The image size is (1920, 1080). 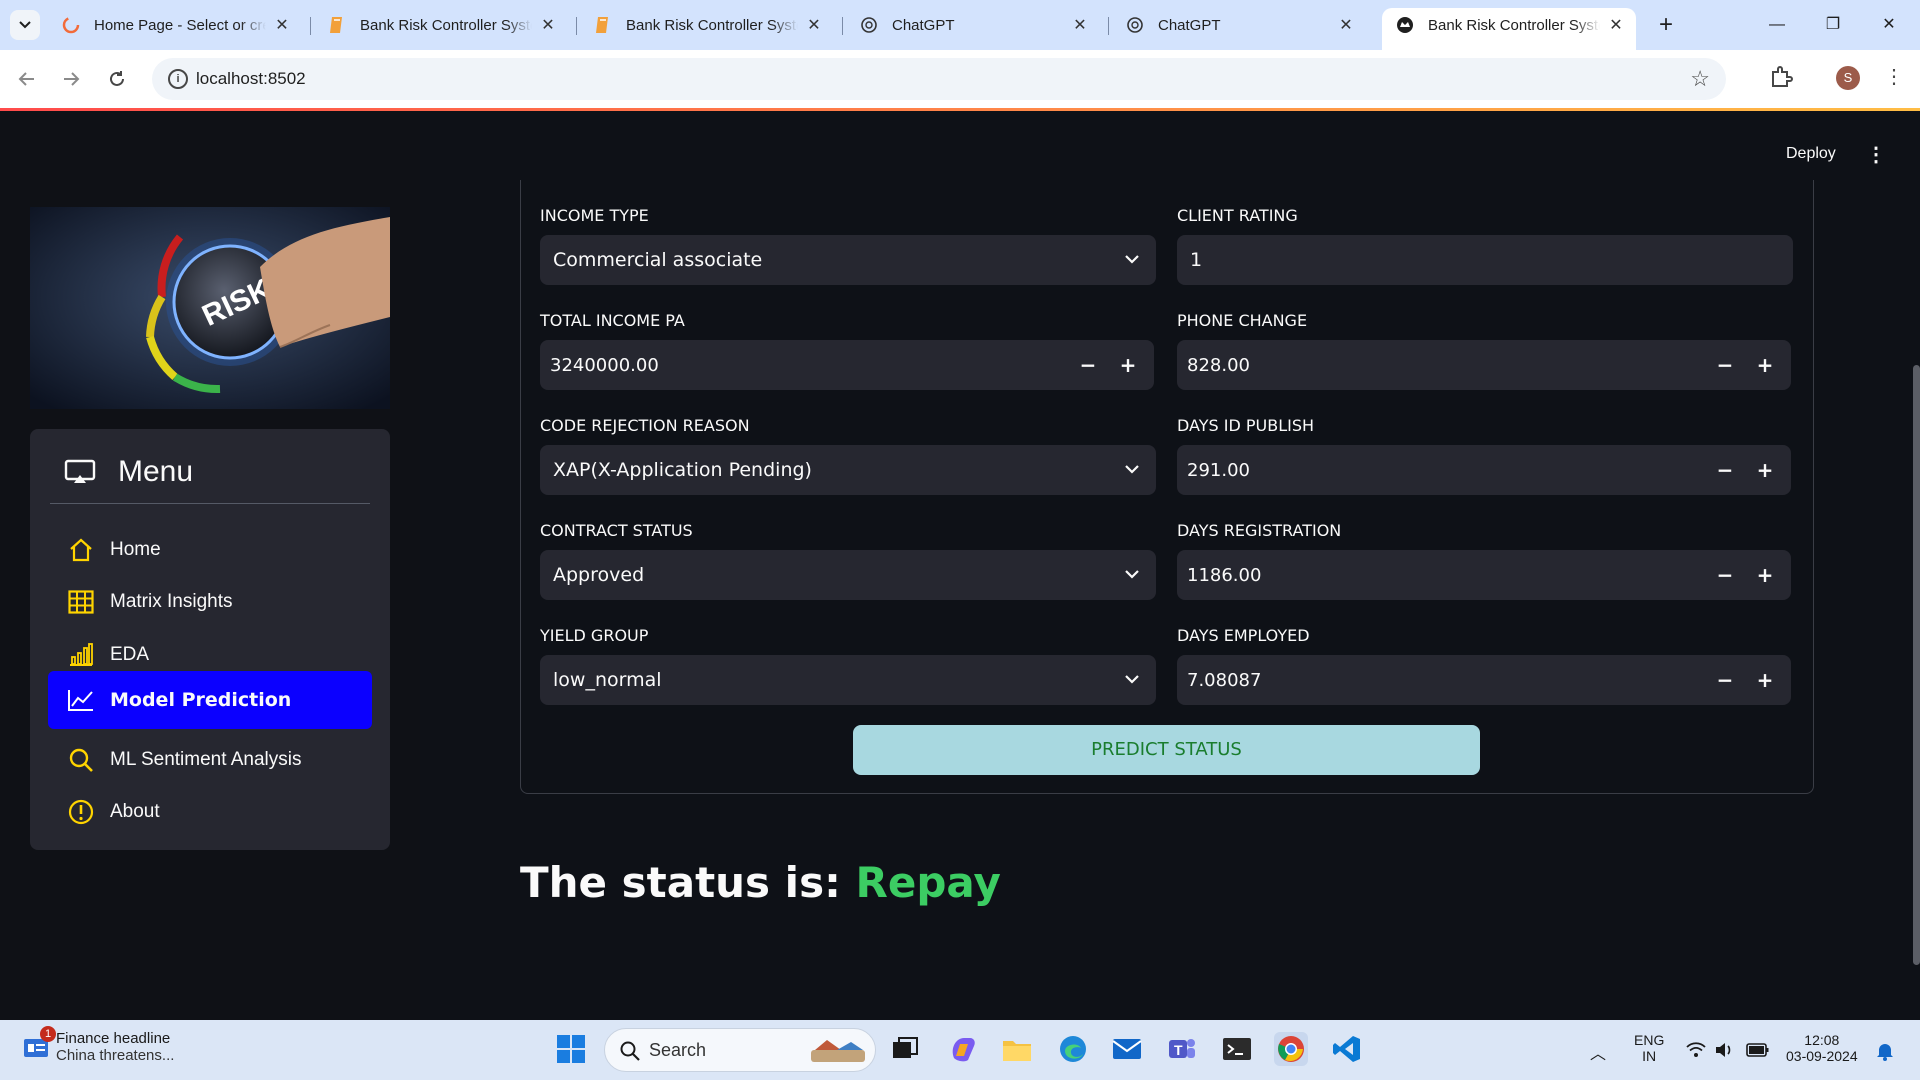 What do you see at coordinates (963, 1049) in the screenshot?
I see `copilot-icon` at bounding box center [963, 1049].